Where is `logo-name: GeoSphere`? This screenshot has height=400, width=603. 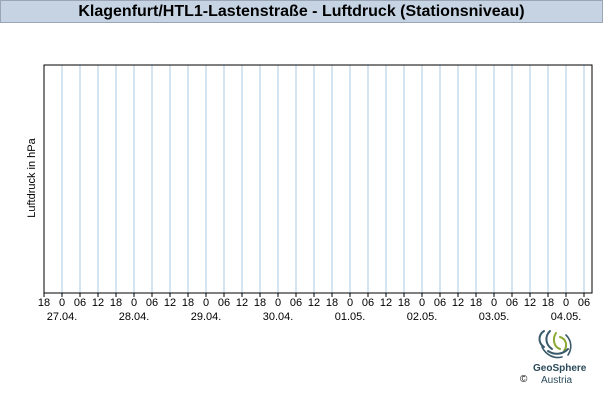 logo-name: GeoSphere is located at coordinates (560, 368).